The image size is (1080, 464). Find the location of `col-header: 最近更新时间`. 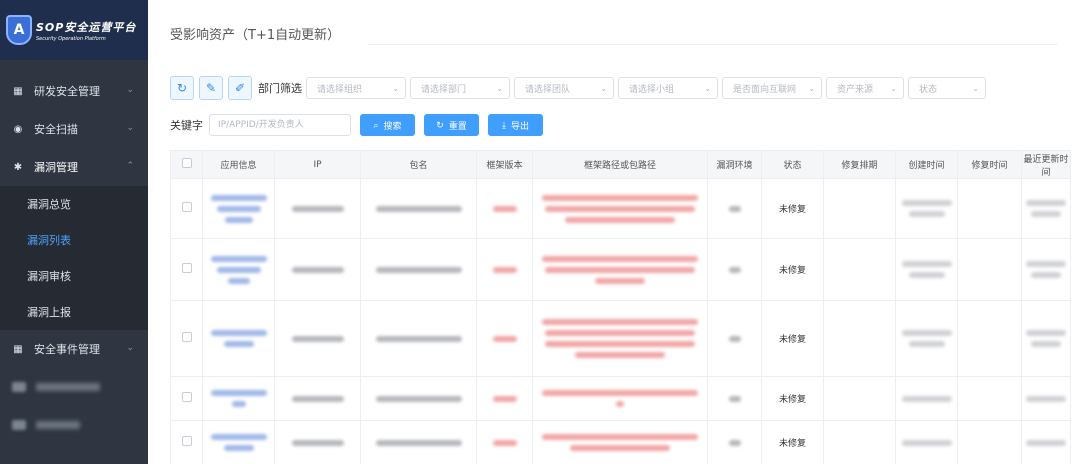

col-header: 最近更新时间 is located at coordinates (1046, 164).